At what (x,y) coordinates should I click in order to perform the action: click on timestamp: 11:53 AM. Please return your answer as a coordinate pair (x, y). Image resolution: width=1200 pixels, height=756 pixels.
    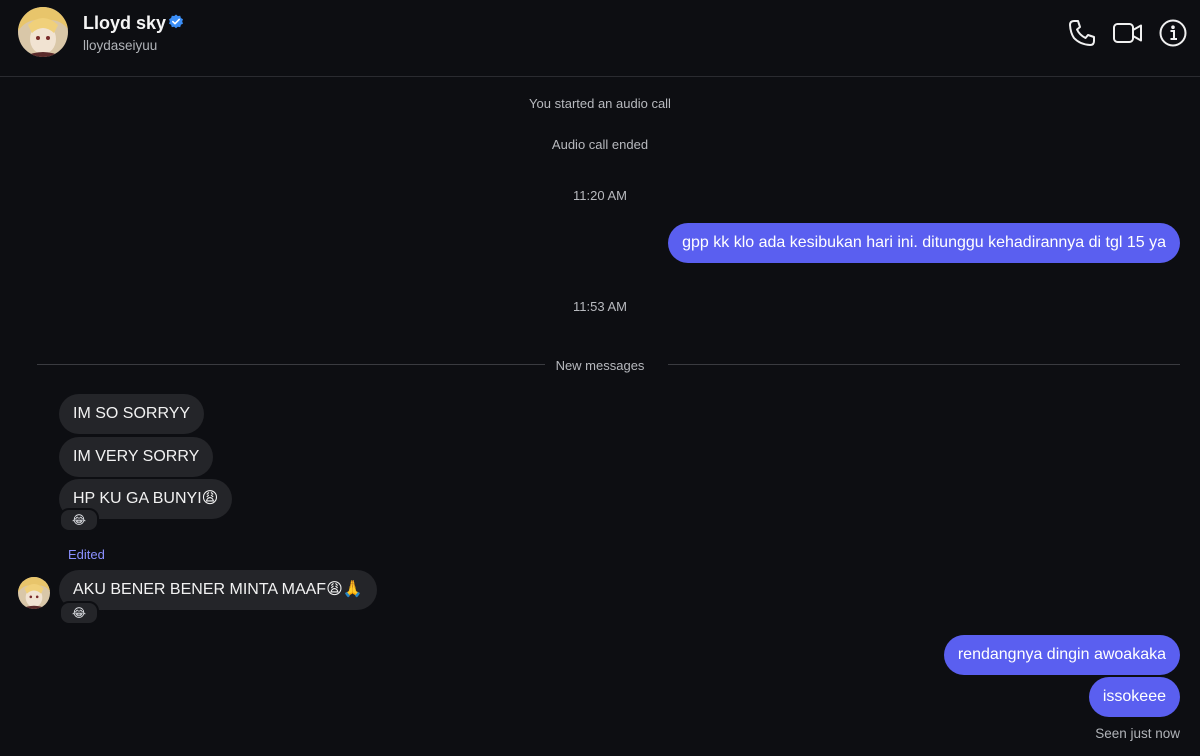
    Looking at the image, I should click on (600, 306).